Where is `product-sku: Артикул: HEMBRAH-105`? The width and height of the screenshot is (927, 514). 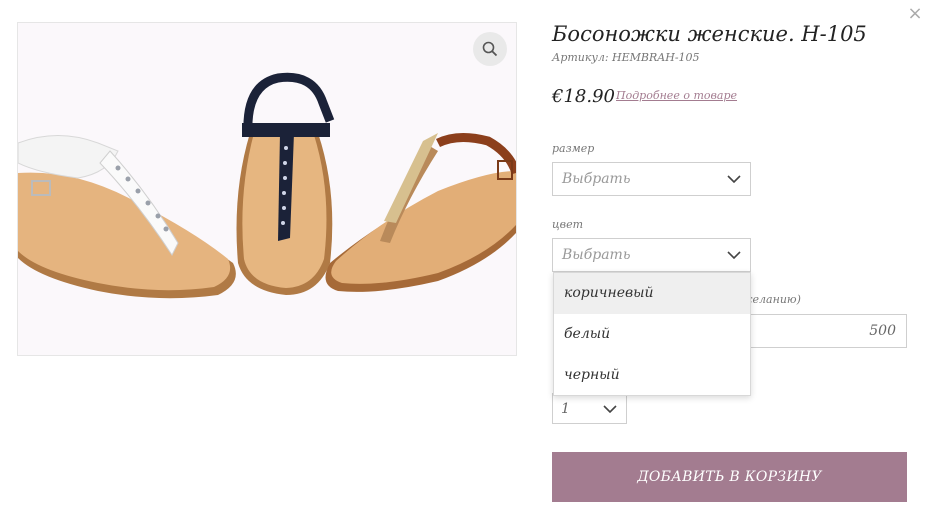
product-sku: Артикул: HEMBRAH-105 is located at coordinates (626, 57).